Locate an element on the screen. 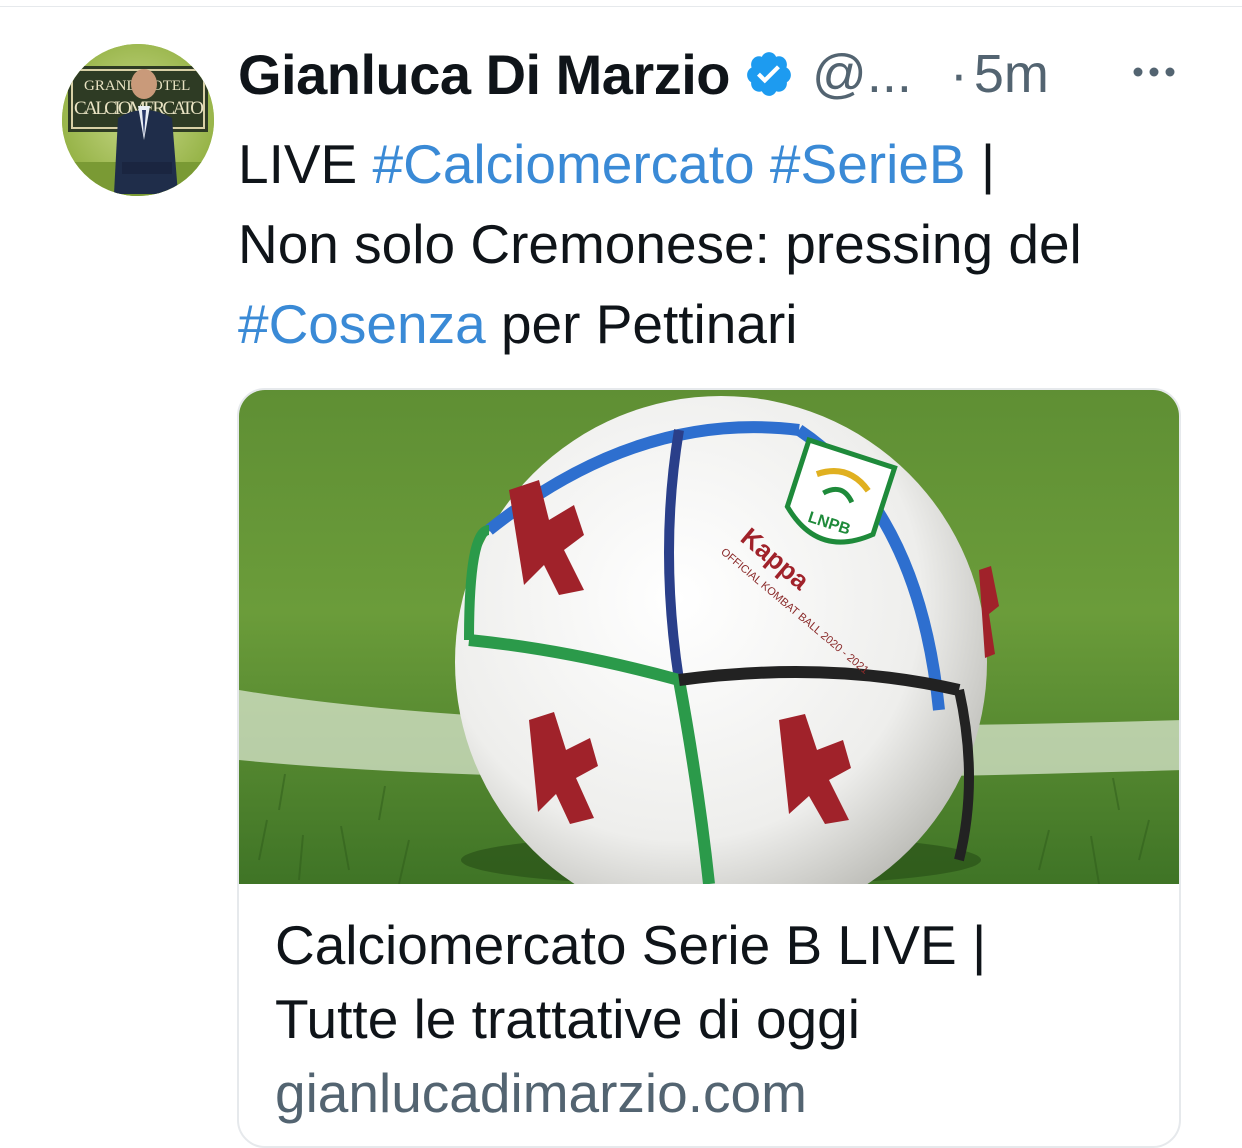 This screenshot has height=1148, width=1242. pipe-text: | is located at coordinates (980, 164).